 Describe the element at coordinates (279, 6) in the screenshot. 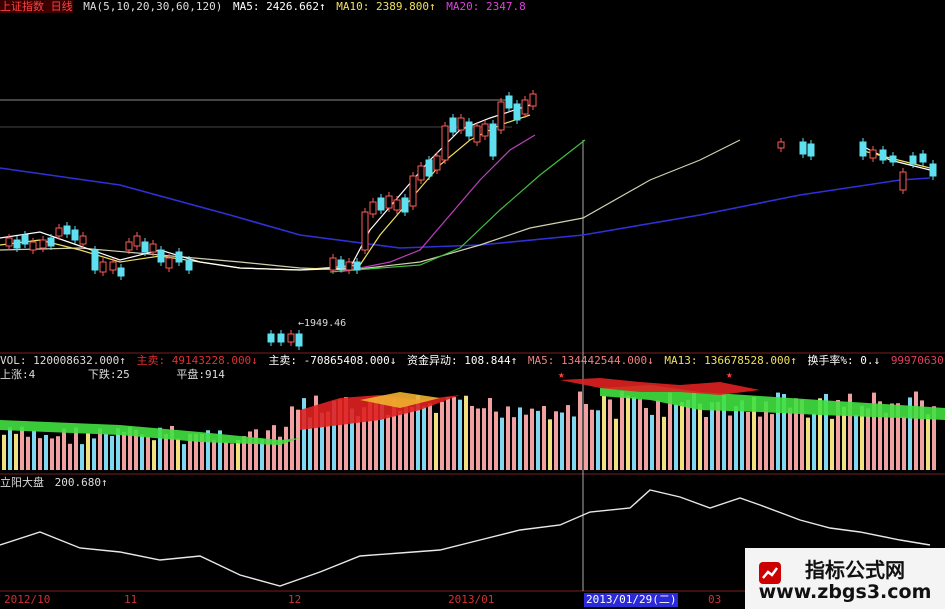

I see `ma5-value: MA5: 2426.662↑` at that location.